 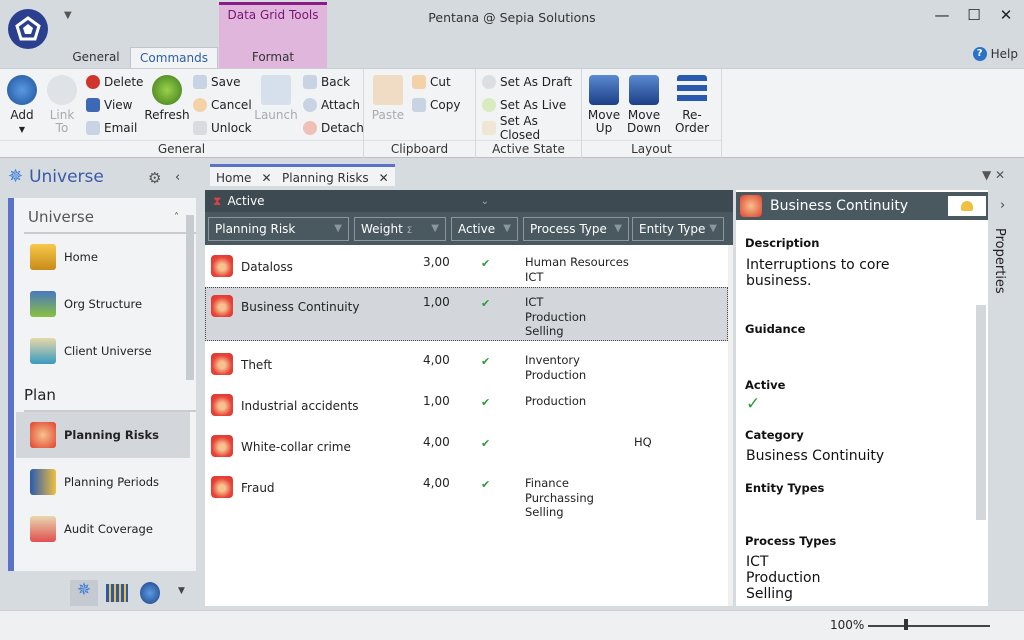 I want to click on user-module-icon, so click(x=150, y=593).